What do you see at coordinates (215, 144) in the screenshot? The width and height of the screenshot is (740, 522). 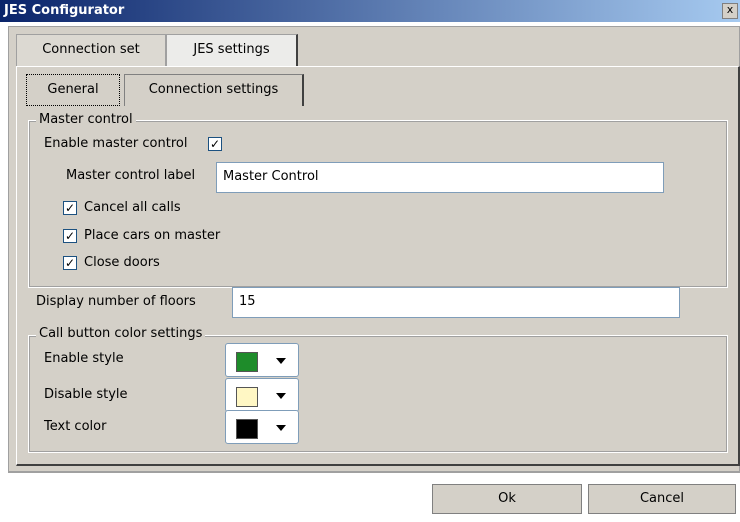 I see `enable-master-control-checkbox: ✓` at bounding box center [215, 144].